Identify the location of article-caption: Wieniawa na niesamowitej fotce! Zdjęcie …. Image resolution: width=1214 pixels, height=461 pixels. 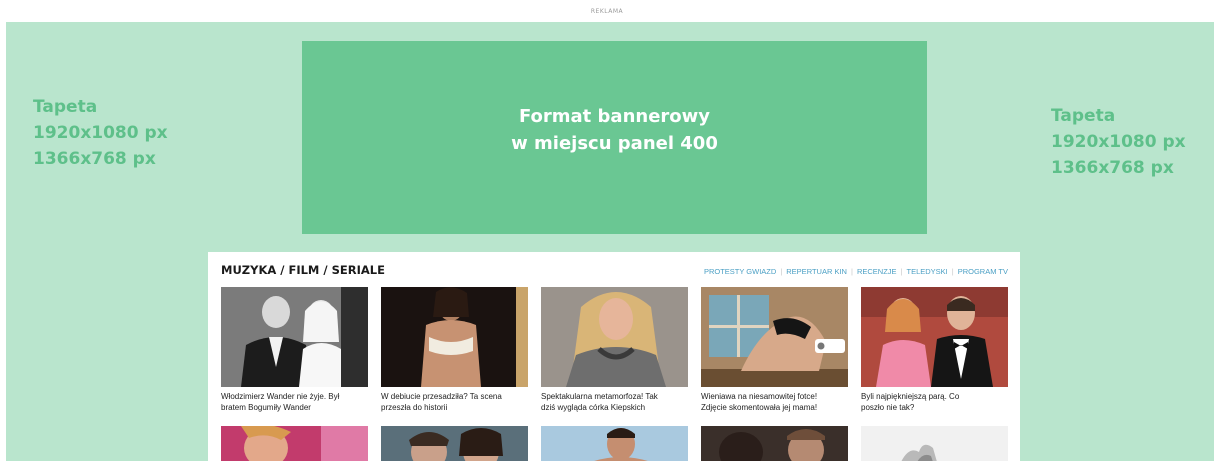
(774, 402).